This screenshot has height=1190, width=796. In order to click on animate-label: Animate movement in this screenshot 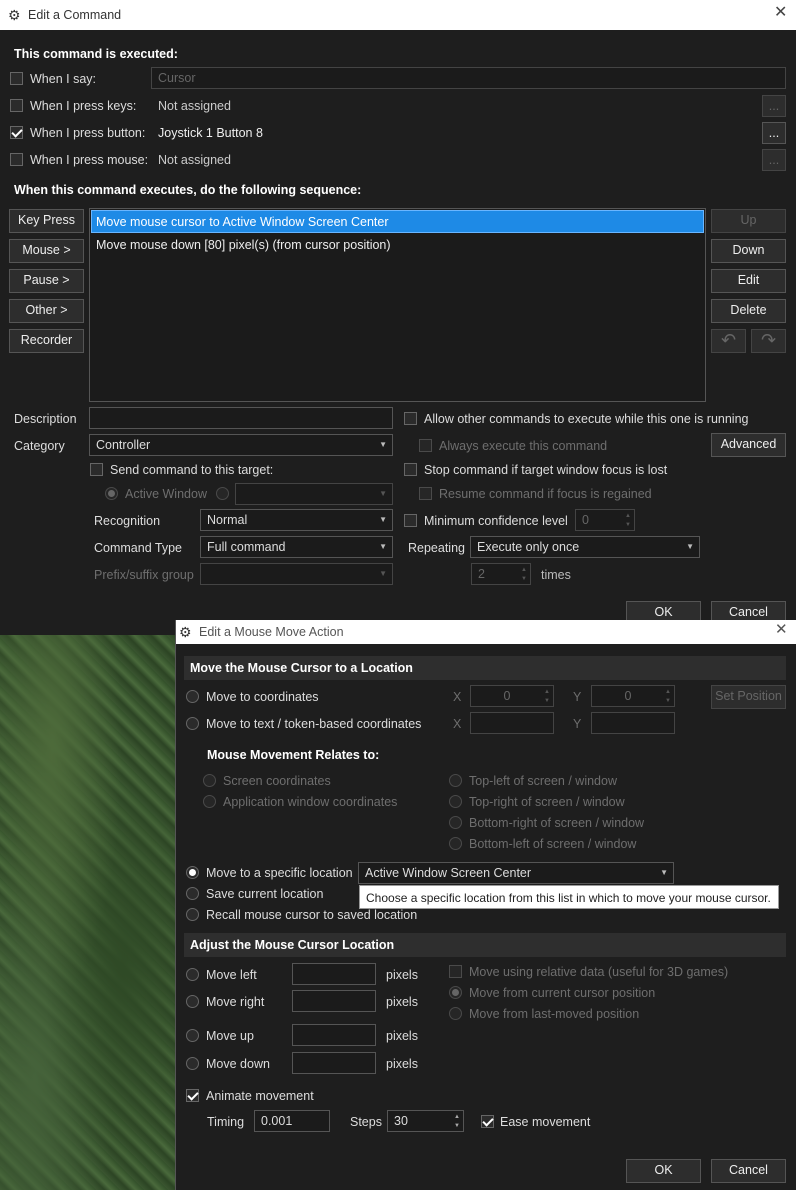, I will do `click(260, 1096)`.